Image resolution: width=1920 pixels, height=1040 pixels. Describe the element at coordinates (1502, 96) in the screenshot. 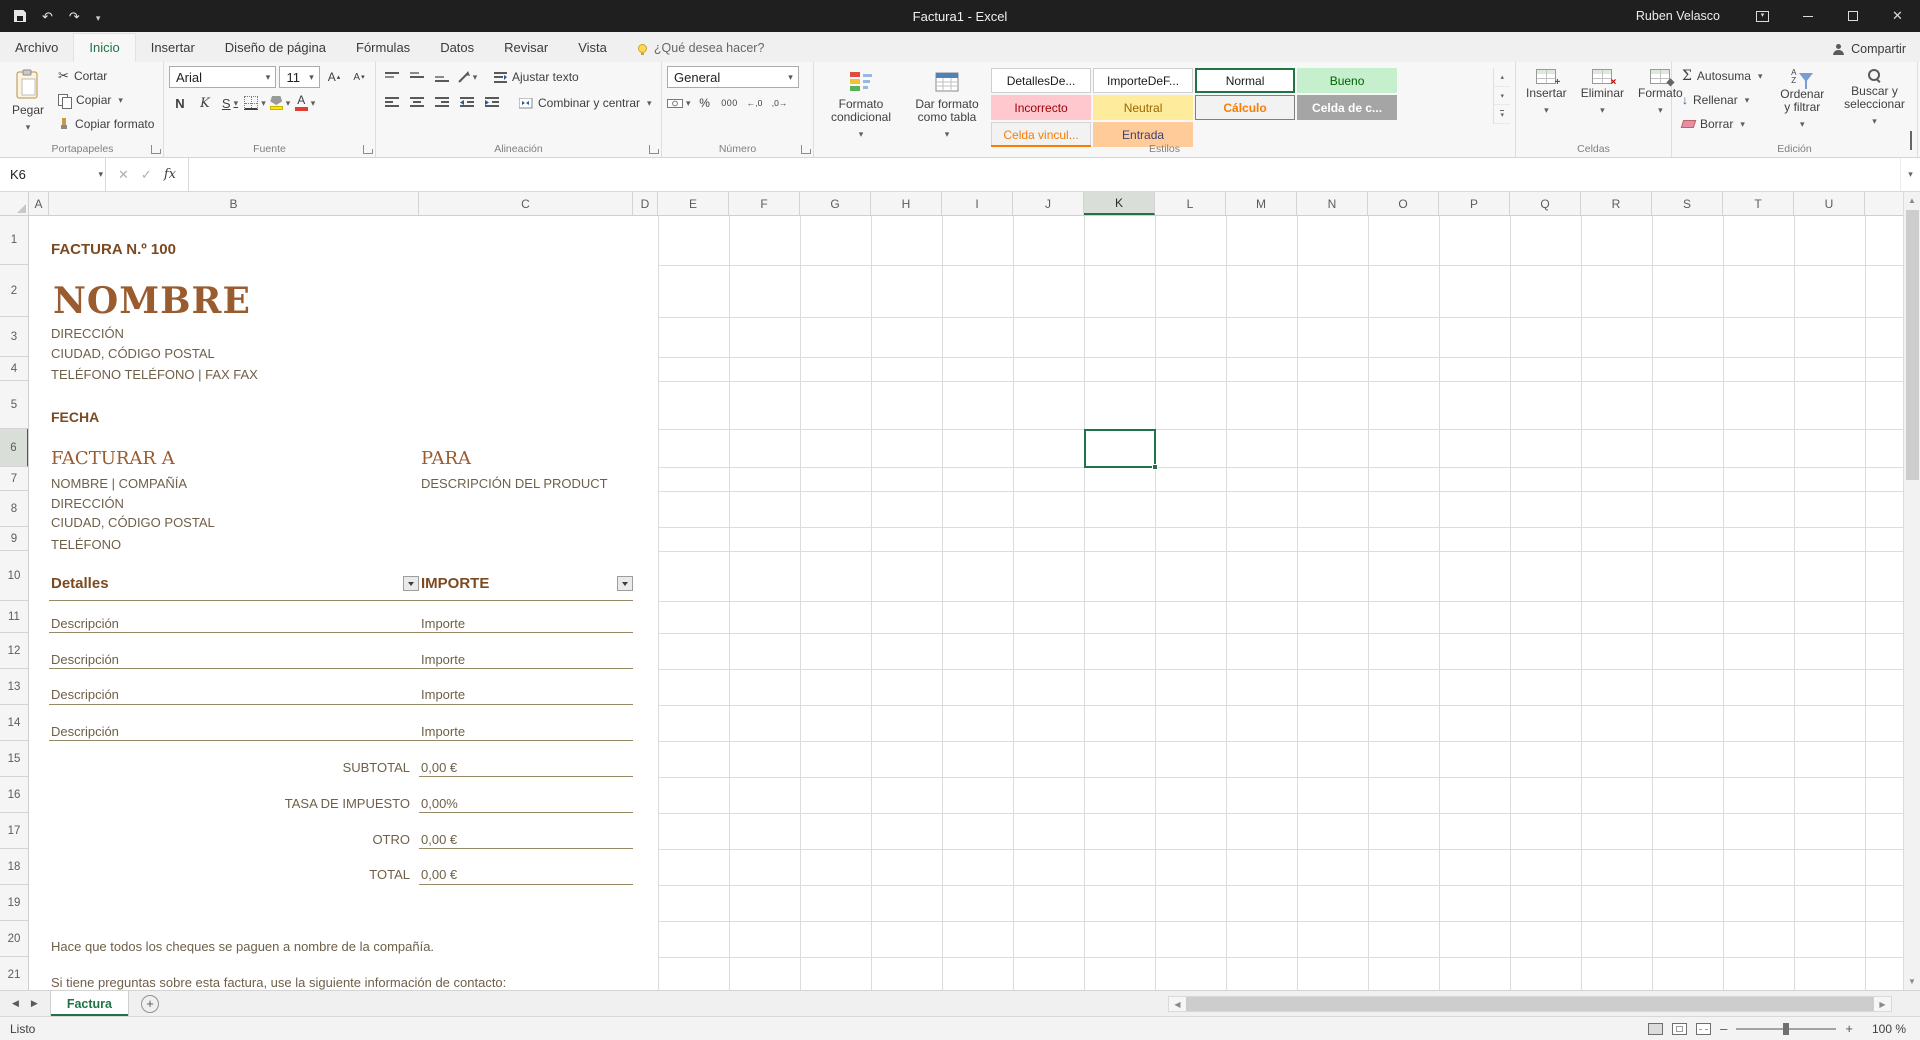

I see `gallery-scroll-down-icon: ▾` at that location.